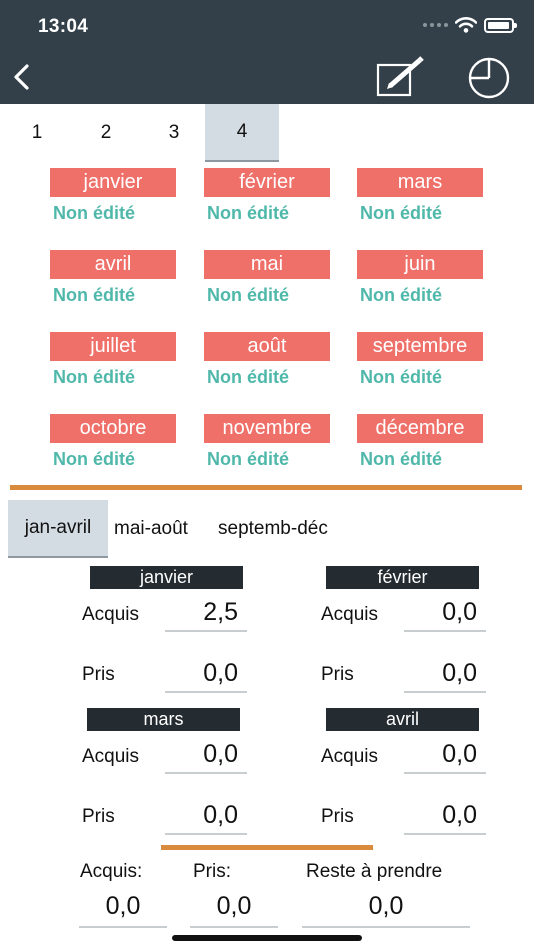 This screenshot has width=534, height=950. I want to click on range-tab-jan-avril: jan-avril, so click(58, 529).